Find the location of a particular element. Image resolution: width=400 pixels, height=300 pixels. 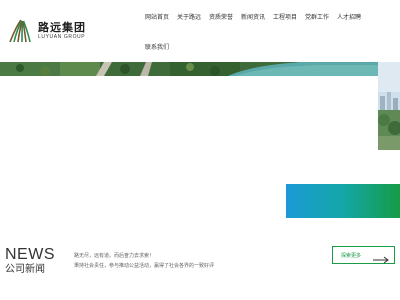

explore-more-label: 探索更多 is located at coordinates (351, 256).